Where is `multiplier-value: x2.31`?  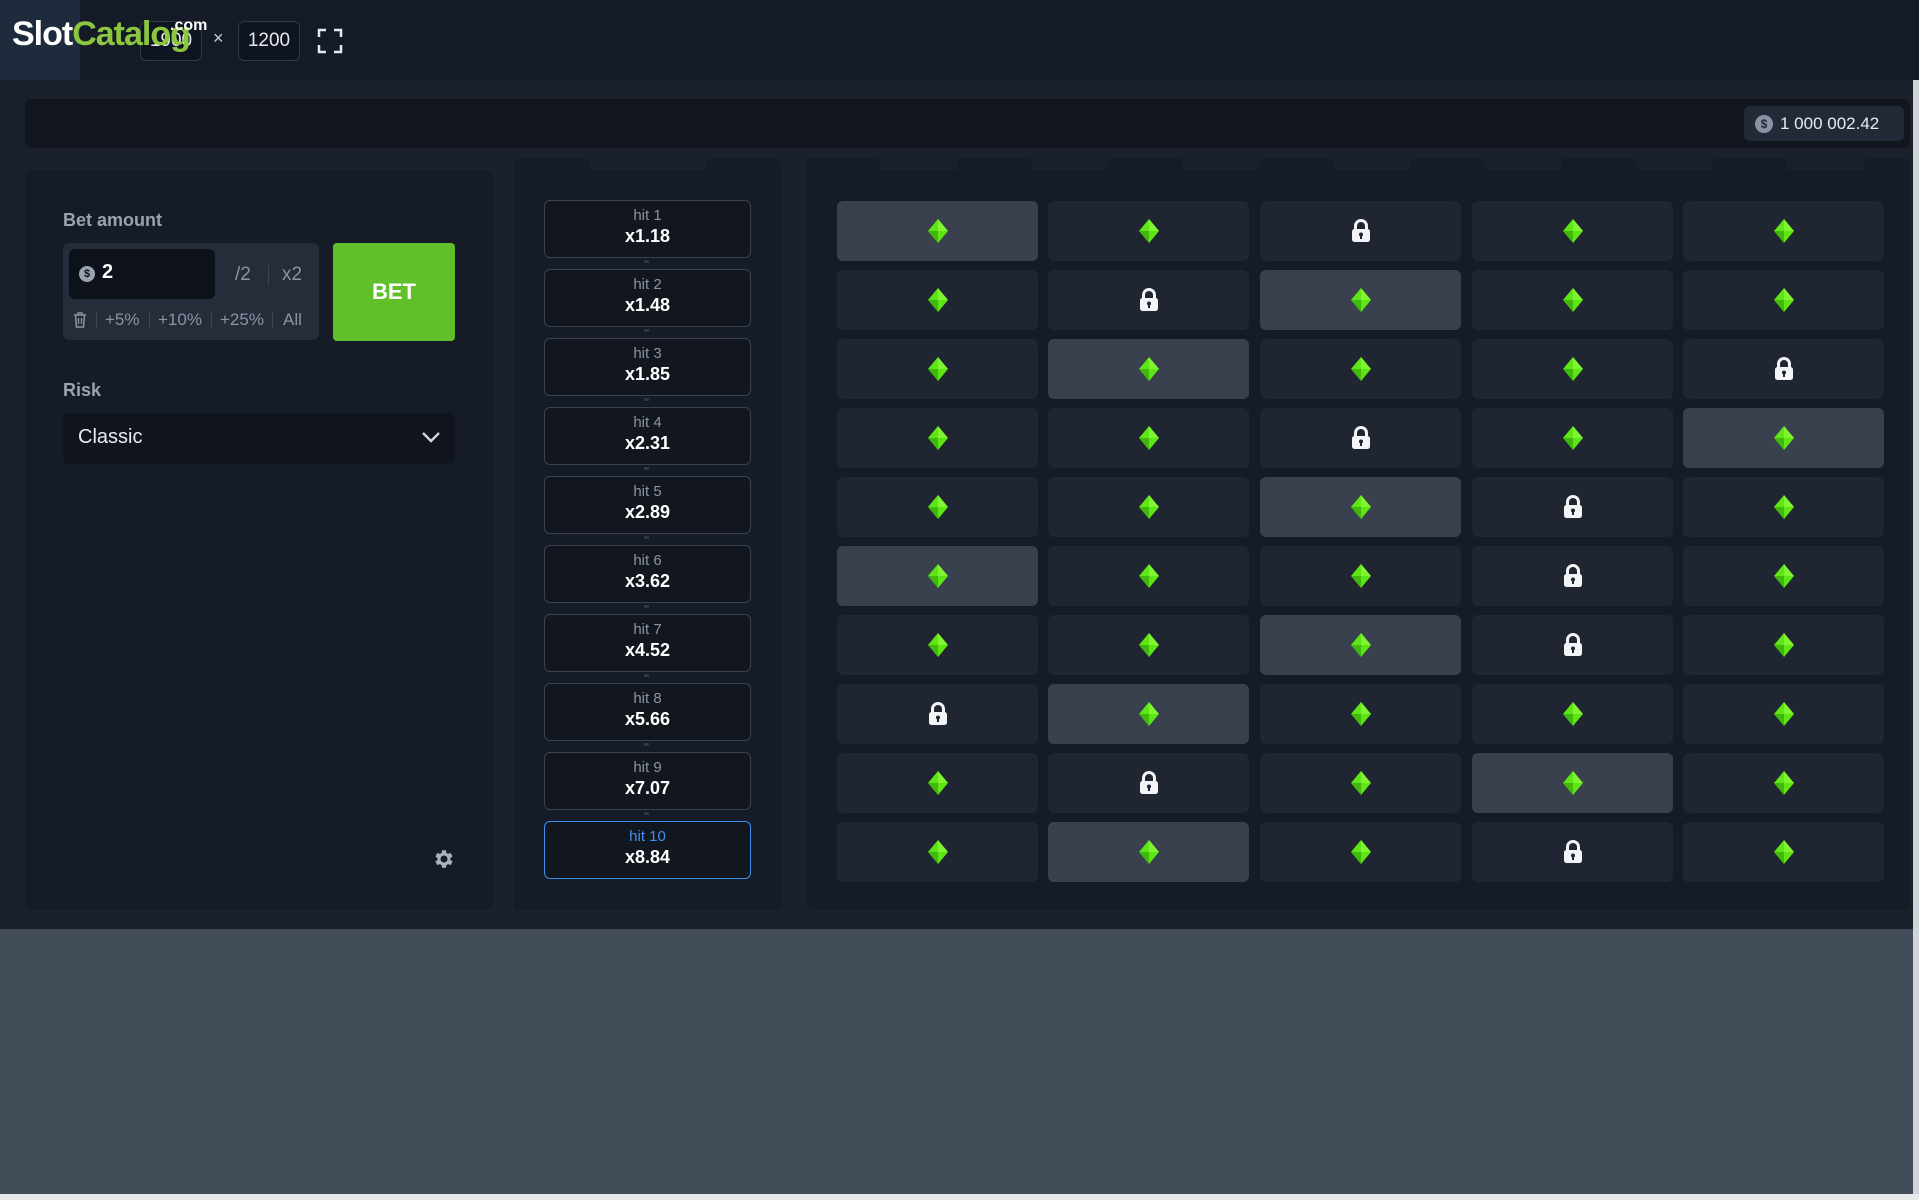 multiplier-value: x2.31 is located at coordinates (647, 443).